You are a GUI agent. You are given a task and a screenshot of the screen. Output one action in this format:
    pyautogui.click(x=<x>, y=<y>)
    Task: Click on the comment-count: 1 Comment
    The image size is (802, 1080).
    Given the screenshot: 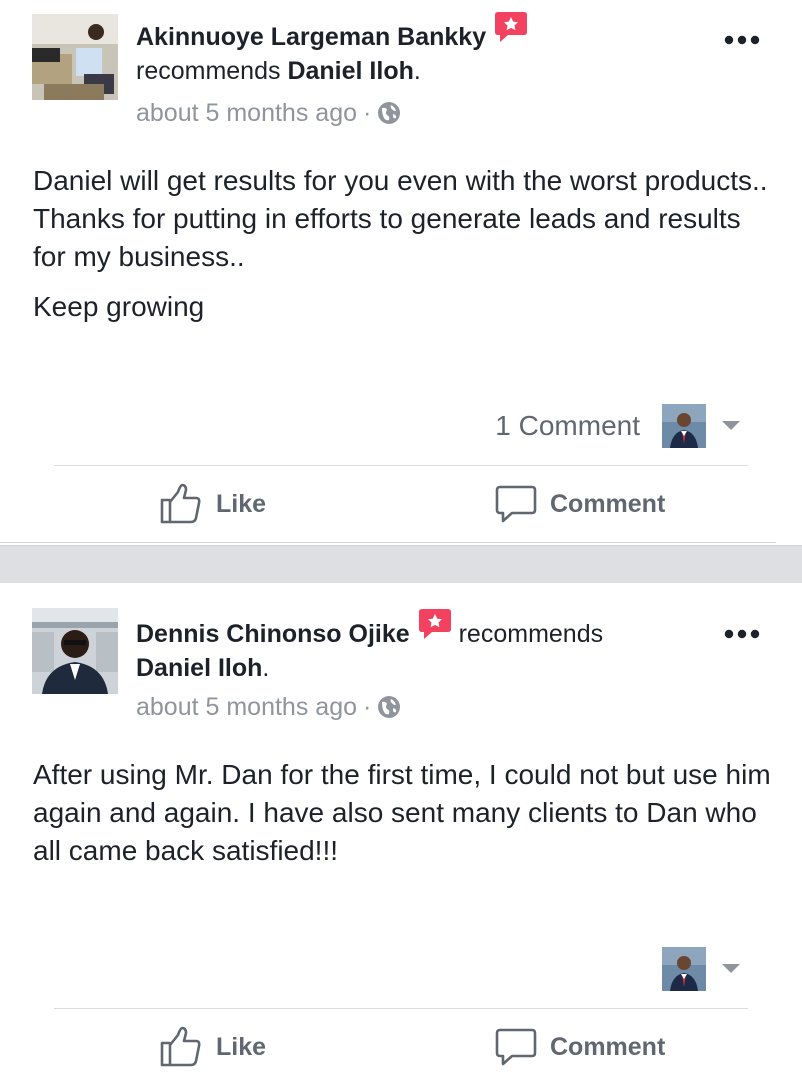 What is the action you would take?
    pyautogui.click(x=567, y=426)
    